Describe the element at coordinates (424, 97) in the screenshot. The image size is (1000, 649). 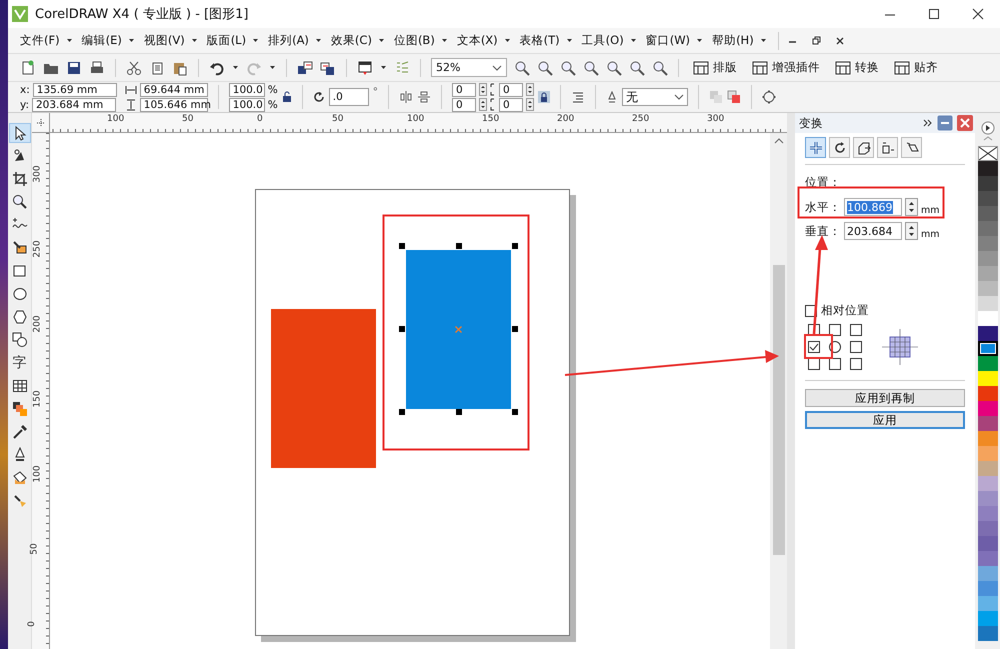
I see `mirror-vertical-icon` at that location.